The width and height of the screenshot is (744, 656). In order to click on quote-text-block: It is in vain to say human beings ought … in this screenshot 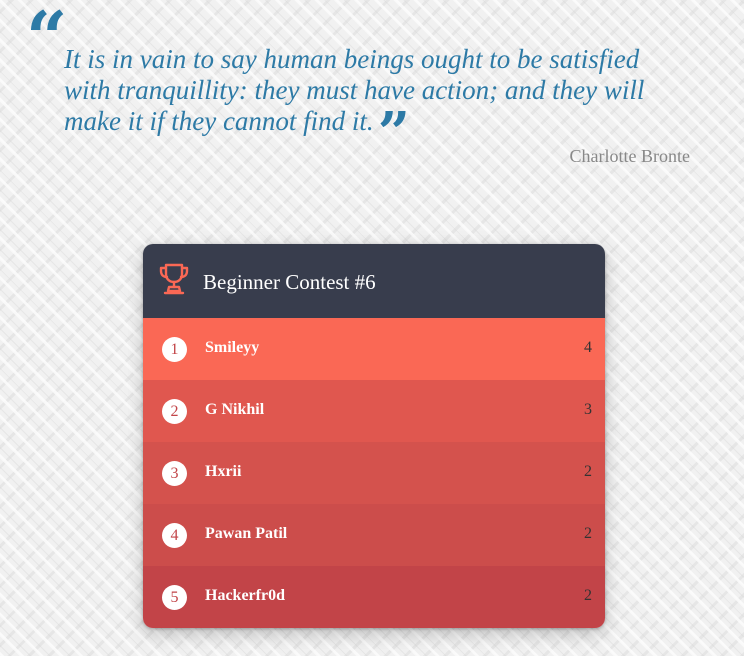, I will do `click(369, 102)`.